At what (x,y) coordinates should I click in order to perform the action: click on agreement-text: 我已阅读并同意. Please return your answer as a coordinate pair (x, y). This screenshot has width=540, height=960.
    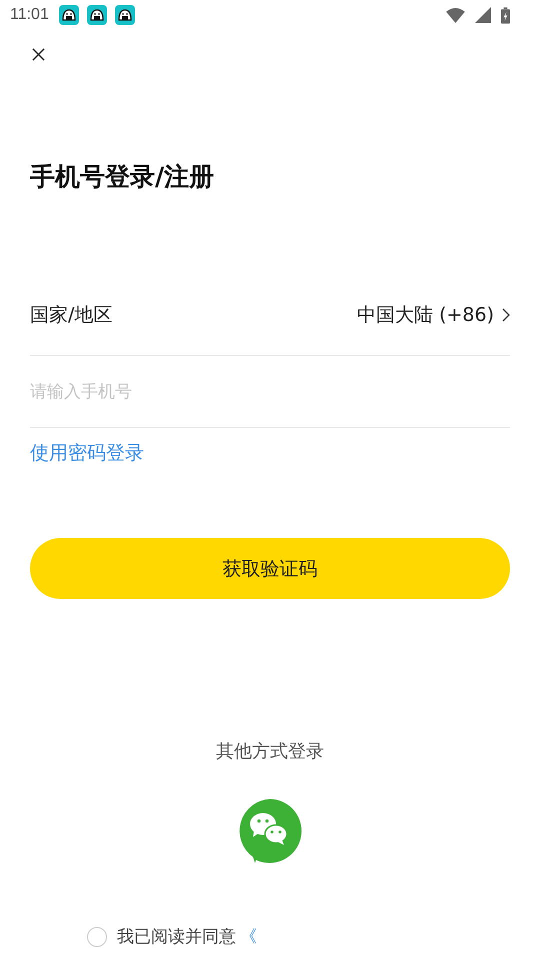
    Looking at the image, I should click on (176, 937).